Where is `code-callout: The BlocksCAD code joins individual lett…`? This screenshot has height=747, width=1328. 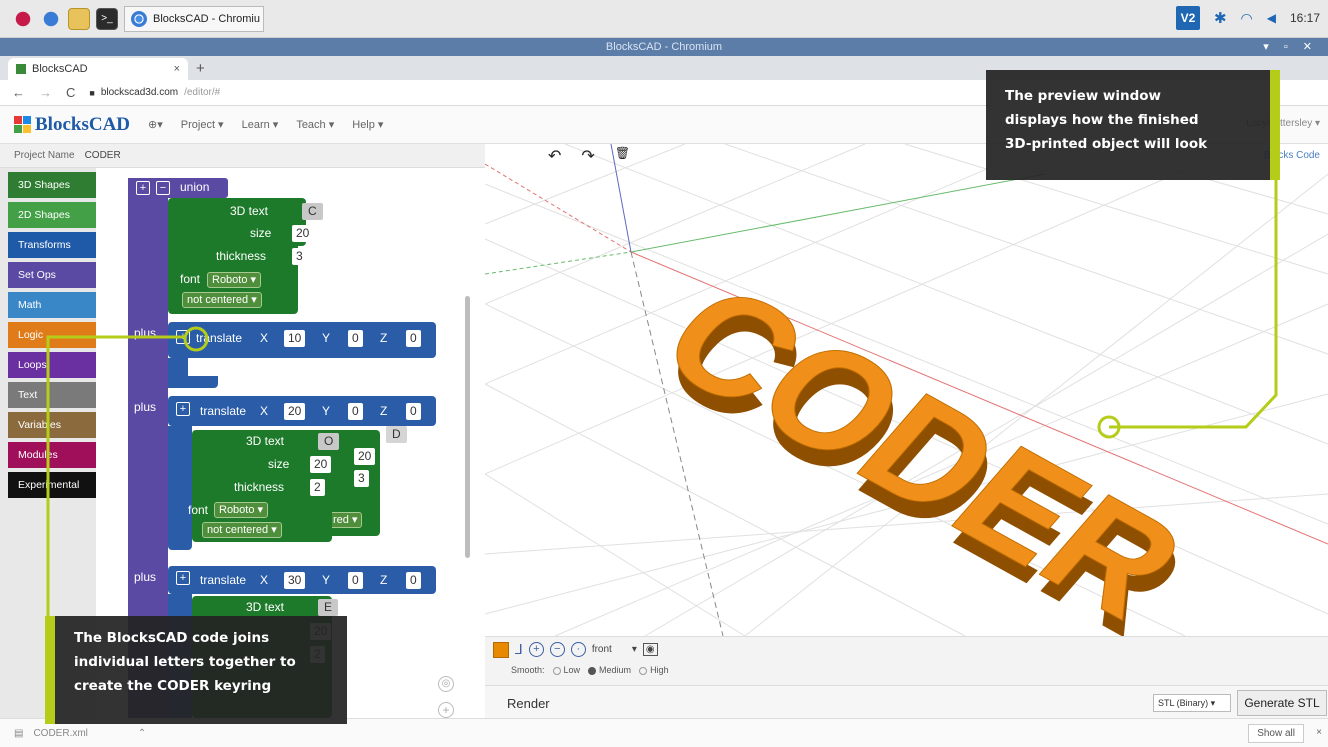
code-callout: The BlocksCAD code joins individual lett… is located at coordinates (201, 670).